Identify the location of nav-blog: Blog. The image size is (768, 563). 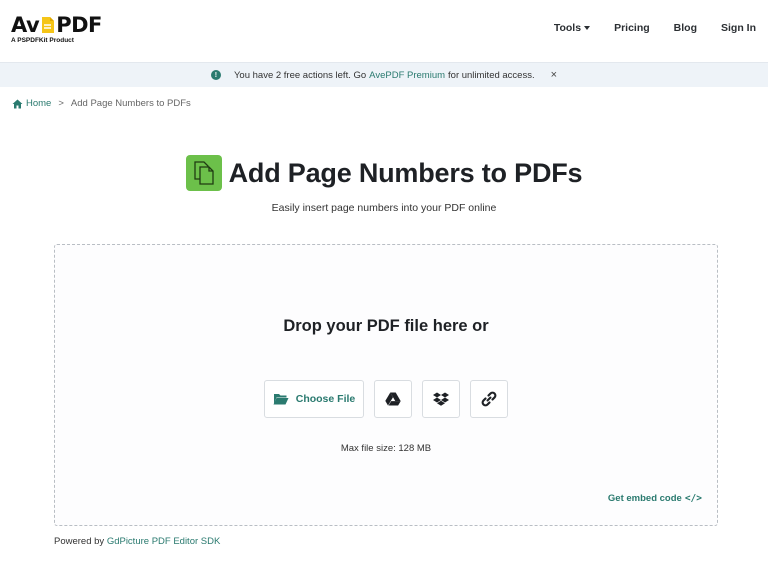
(685, 28).